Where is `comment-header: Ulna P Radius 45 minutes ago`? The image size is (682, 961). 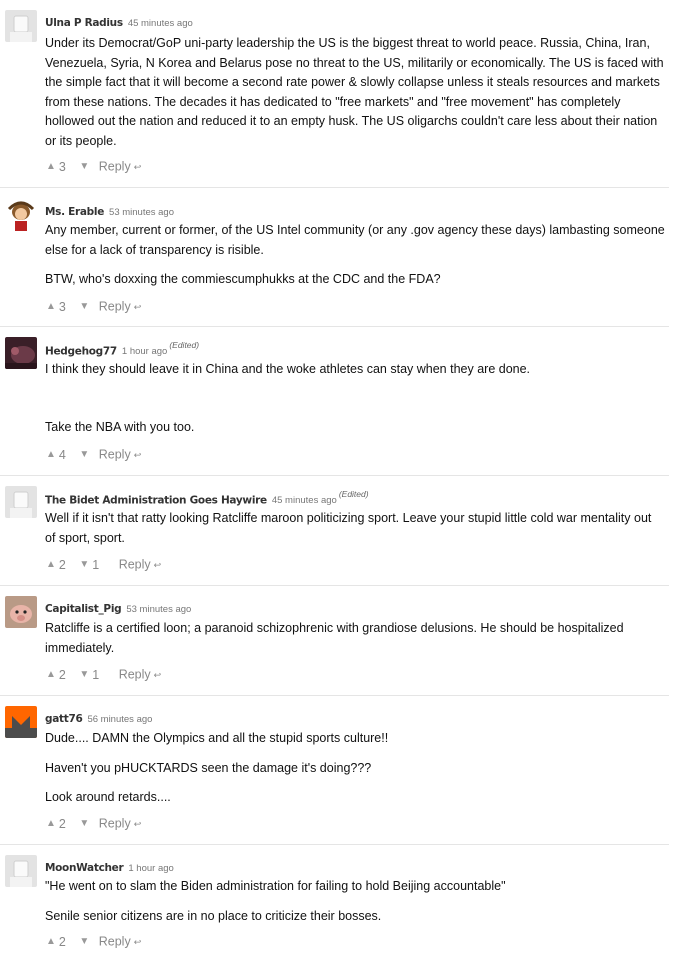 comment-header: Ulna P Radius 45 minutes ago is located at coordinates (119, 22).